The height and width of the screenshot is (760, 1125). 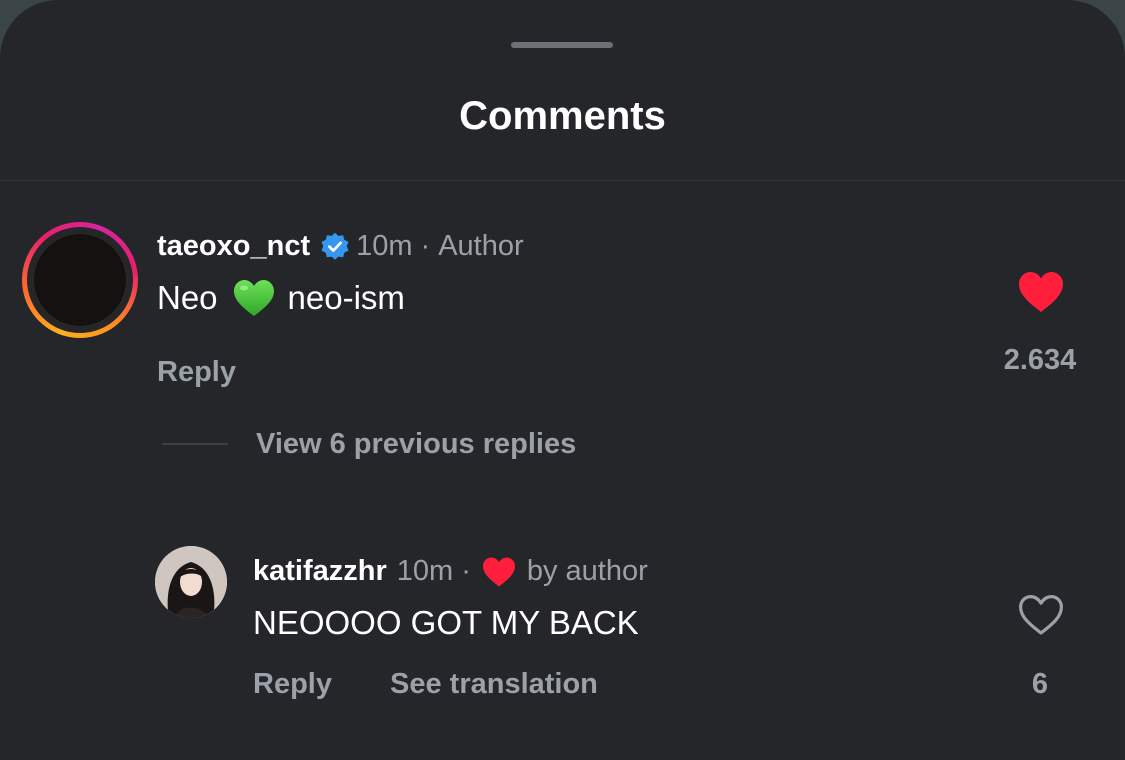 I want to click on green-heart-emoji-icon, so click(x=253, y=298).